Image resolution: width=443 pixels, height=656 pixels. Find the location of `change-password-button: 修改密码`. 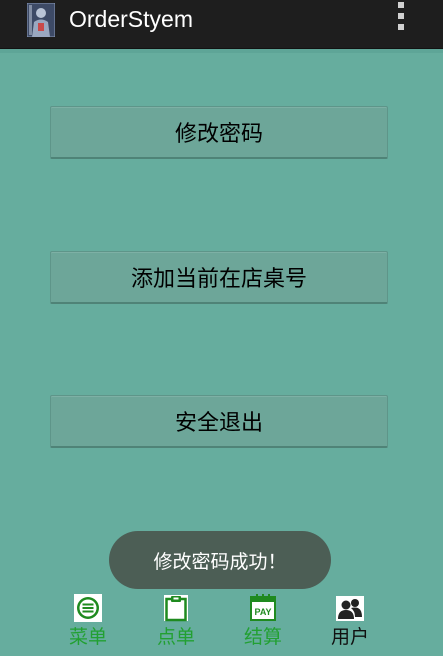

change-password-button: 修改密码 is located at coordinates (219, 132).